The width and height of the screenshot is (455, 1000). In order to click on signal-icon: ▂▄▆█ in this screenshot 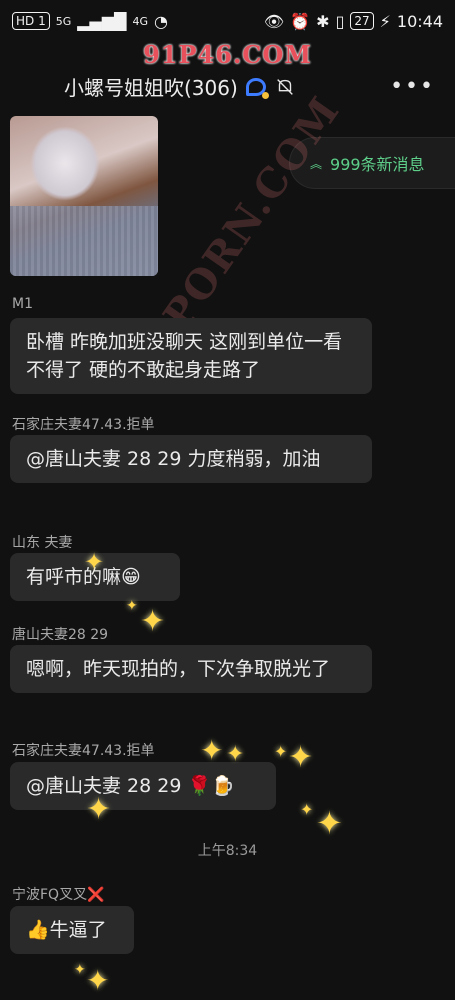, I will do `click(102, 21)`.